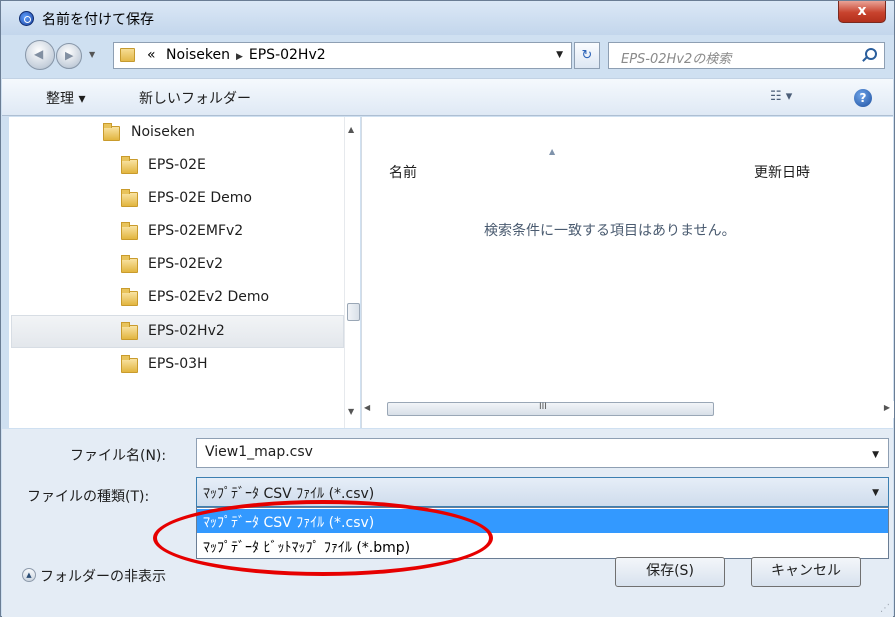 The image size is (895, 617). I want to click on chevron-right-icon: ▶, so click(239, 57).